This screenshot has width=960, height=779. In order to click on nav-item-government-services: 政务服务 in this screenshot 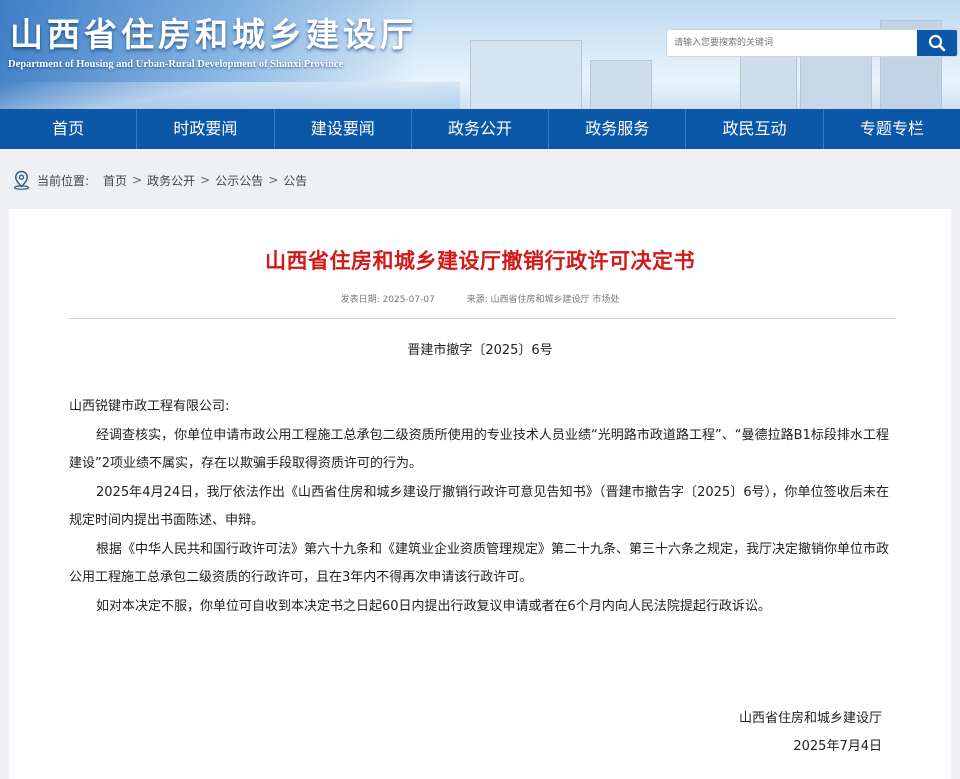, I will do `click(618, 129)`.